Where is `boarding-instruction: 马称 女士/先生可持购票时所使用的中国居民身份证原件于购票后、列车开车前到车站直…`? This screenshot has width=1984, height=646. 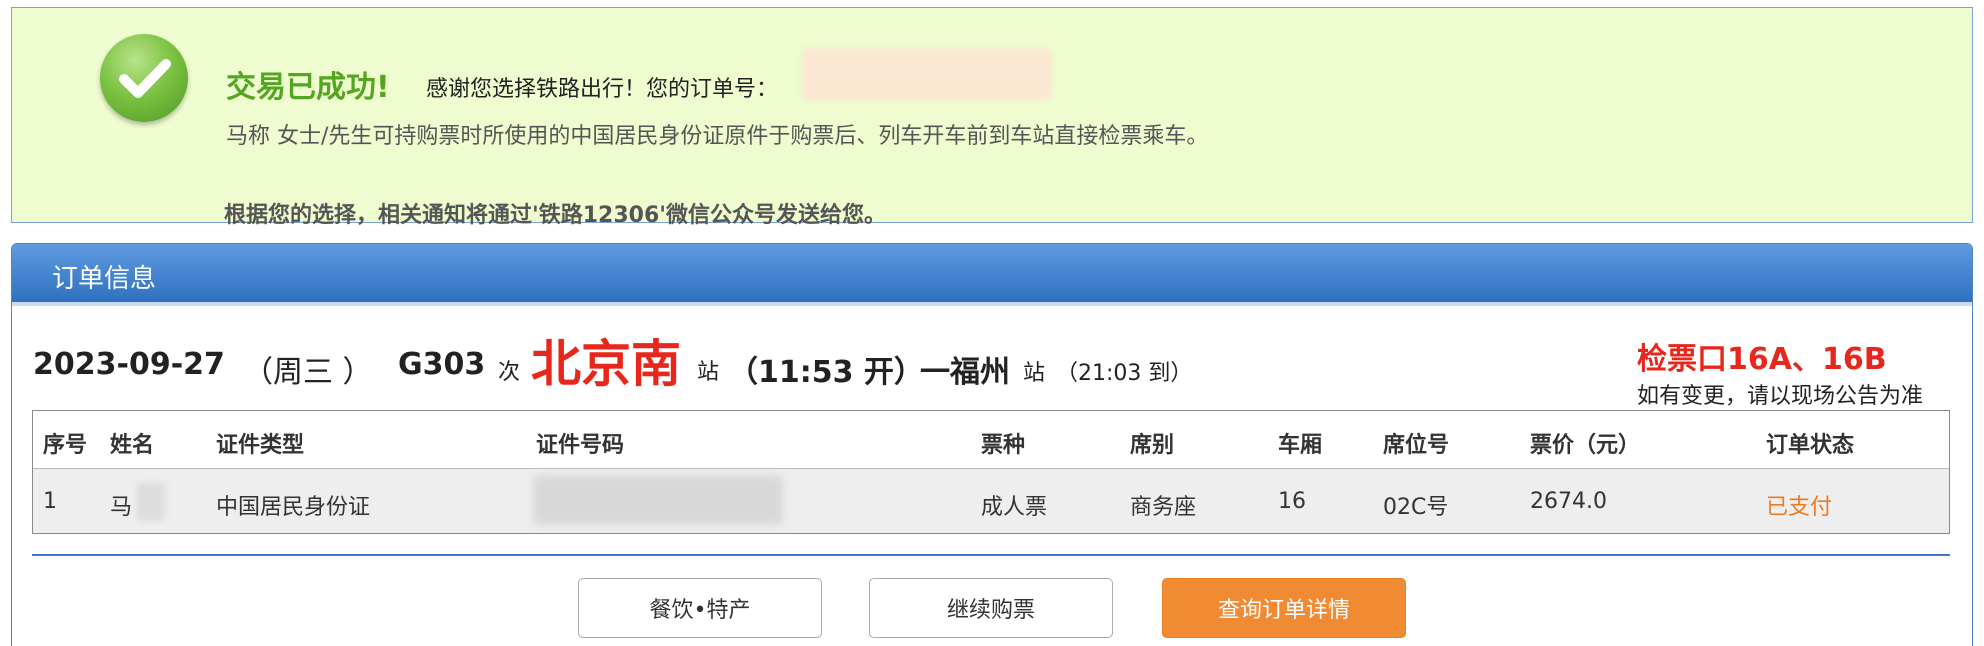 boarding-instruction: 马称 女士/先生可持购票时所使用的中国居民身份证原件于购票后、列车开车前到车站直… is located at coordinates (717, 136).